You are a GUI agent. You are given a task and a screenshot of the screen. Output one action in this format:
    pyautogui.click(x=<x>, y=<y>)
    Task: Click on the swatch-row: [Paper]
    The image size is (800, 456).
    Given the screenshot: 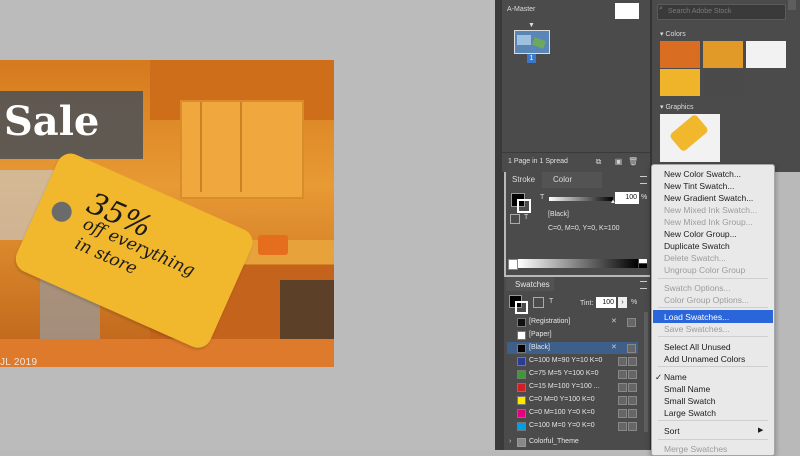 What is the action you would take?
    pyautogui.click(x=572, y=335)
    